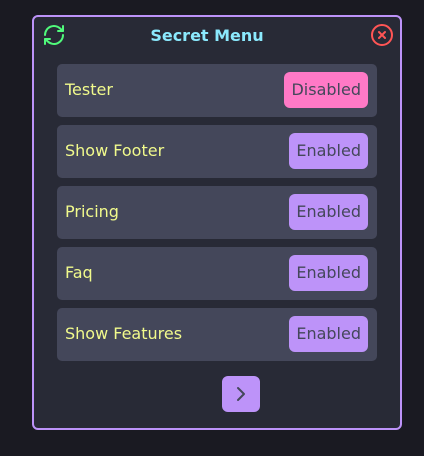  What do you see at coordinates (89, 89) in the screenshot?
I see `setting-label: Tester` at bounding box center [89, 89].